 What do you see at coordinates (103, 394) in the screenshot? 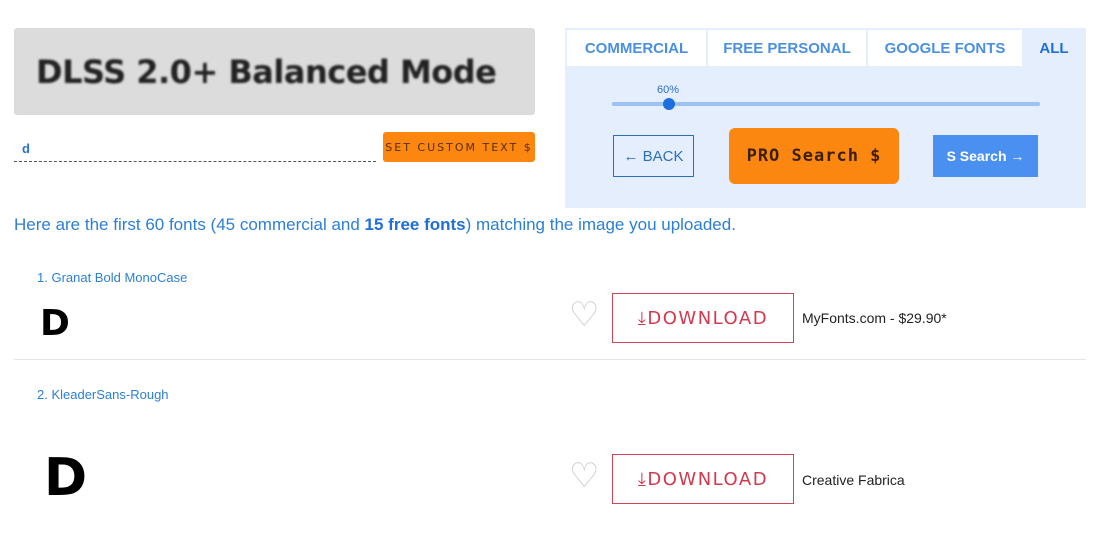
I see `font-name-link: 2. KleaderSans-Rough` at bounding box center [103, 394].